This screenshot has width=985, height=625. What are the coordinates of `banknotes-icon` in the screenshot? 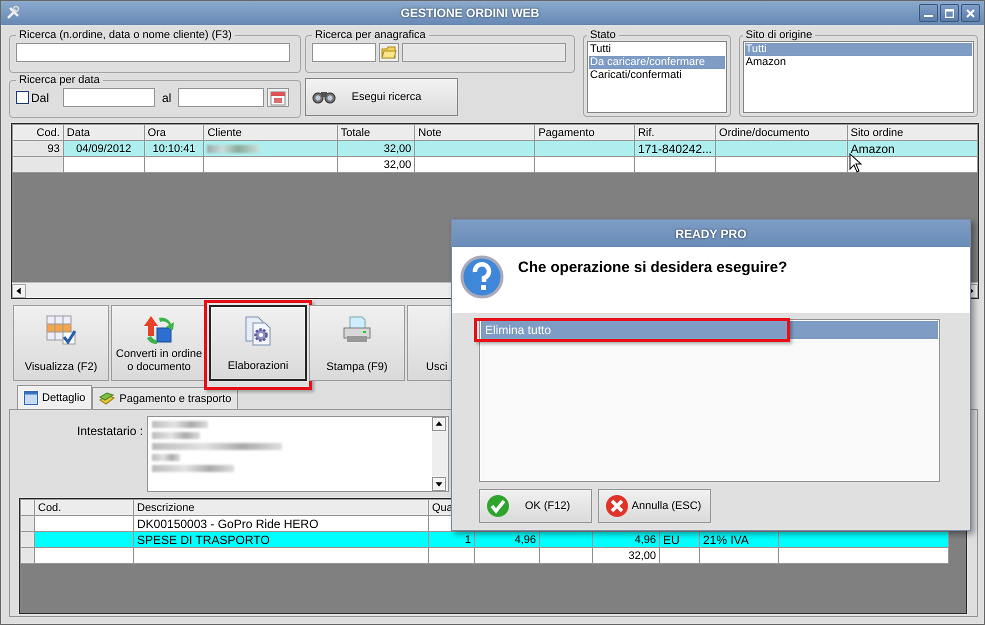 It's located at (107, 399).